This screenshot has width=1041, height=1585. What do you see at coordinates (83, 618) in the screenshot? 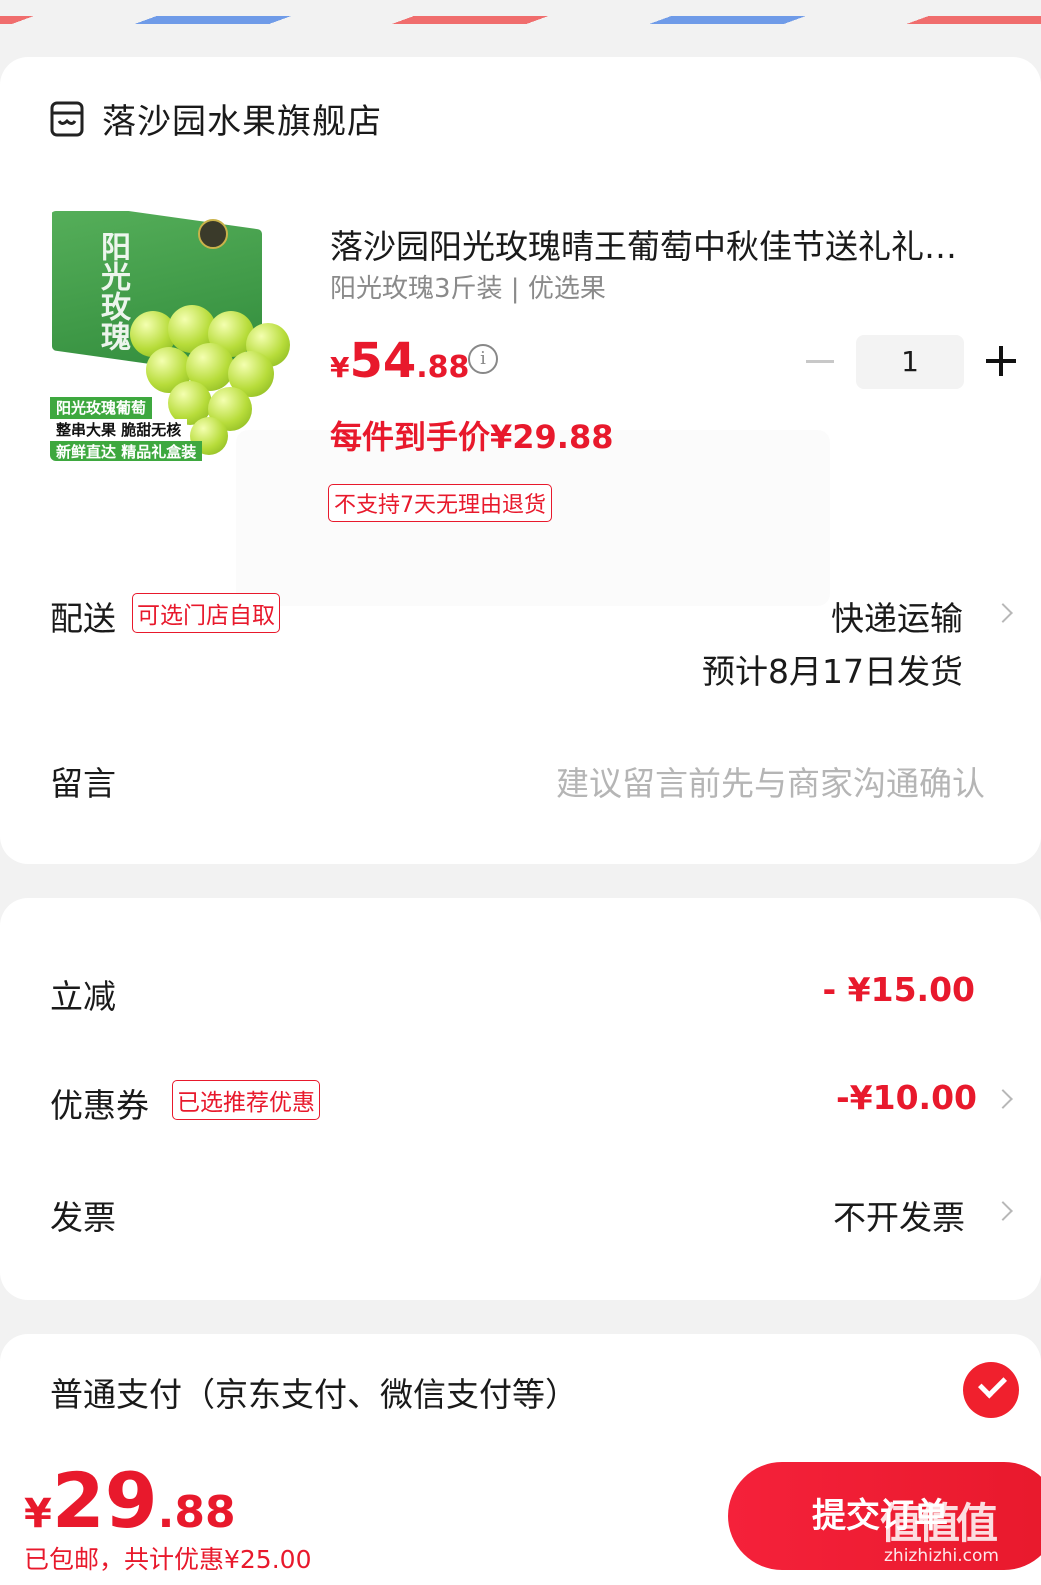
I see `delivery-label: 配送` at bounding box center [83, 618].